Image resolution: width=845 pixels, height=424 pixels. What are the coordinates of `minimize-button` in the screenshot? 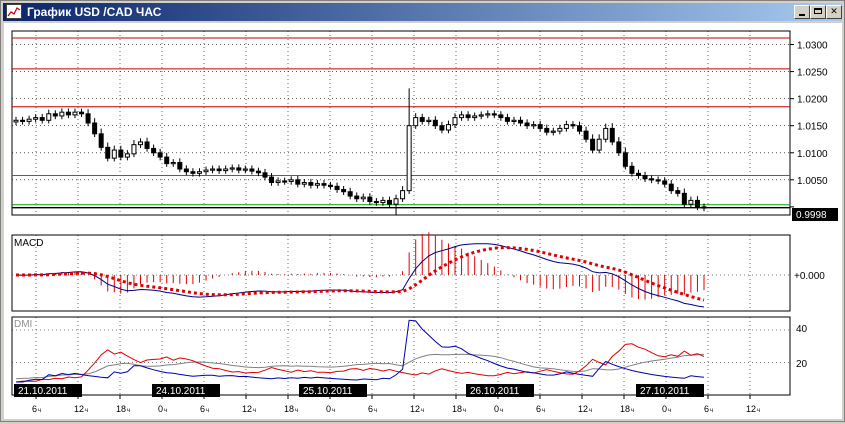 It's located at (802, 12).